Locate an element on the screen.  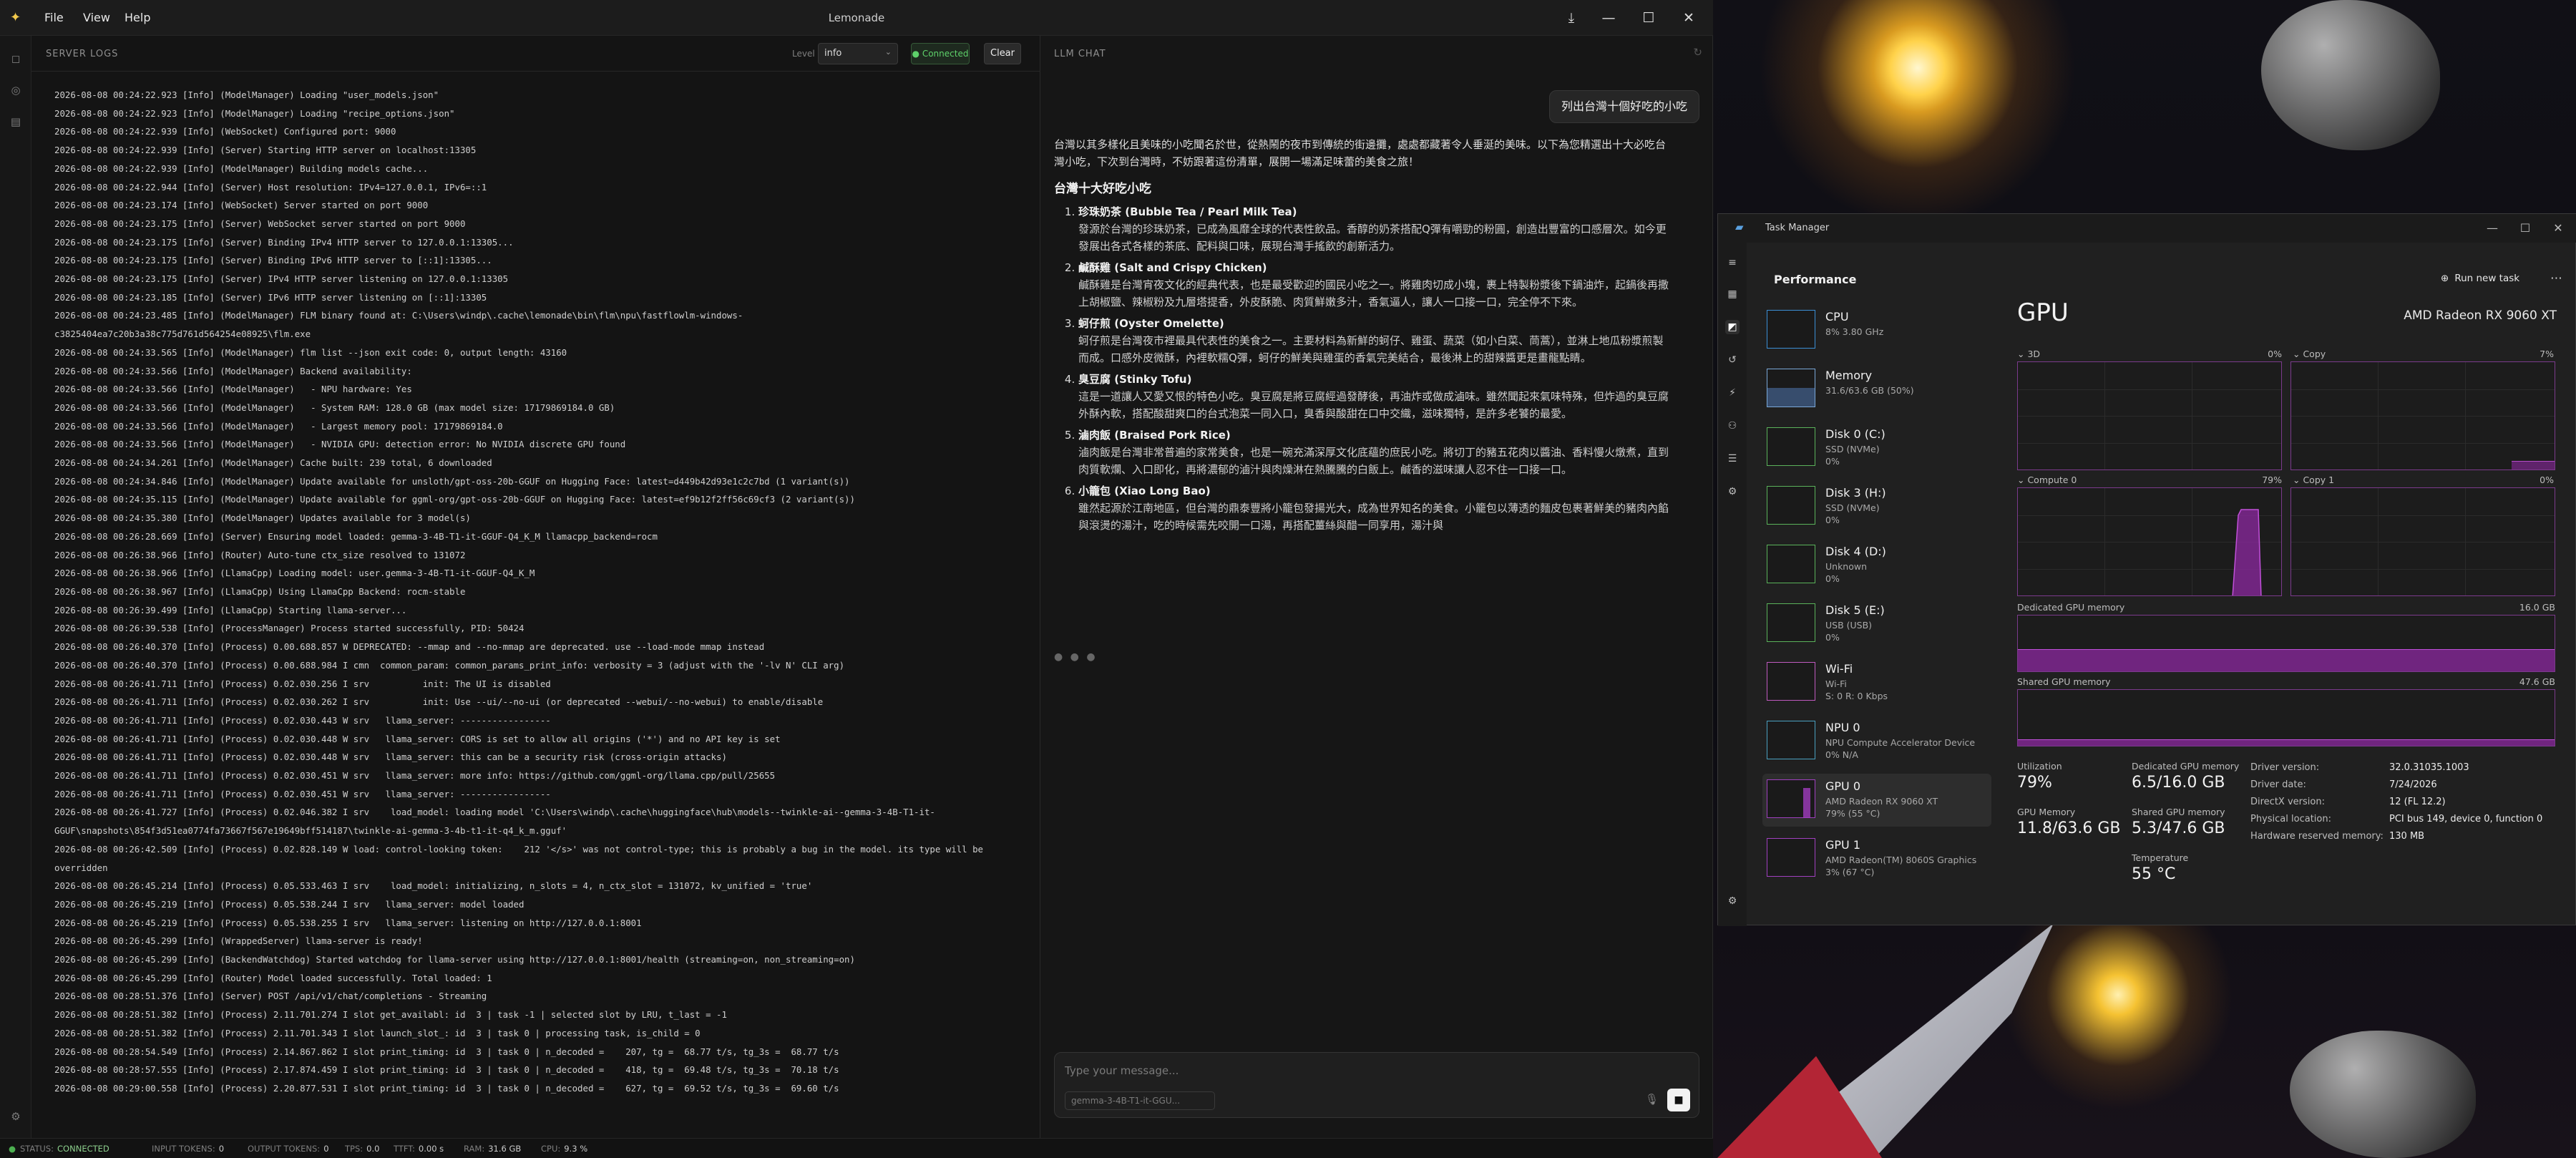
run-task-icon: ⊕ is located at coordinates (2445, 278).